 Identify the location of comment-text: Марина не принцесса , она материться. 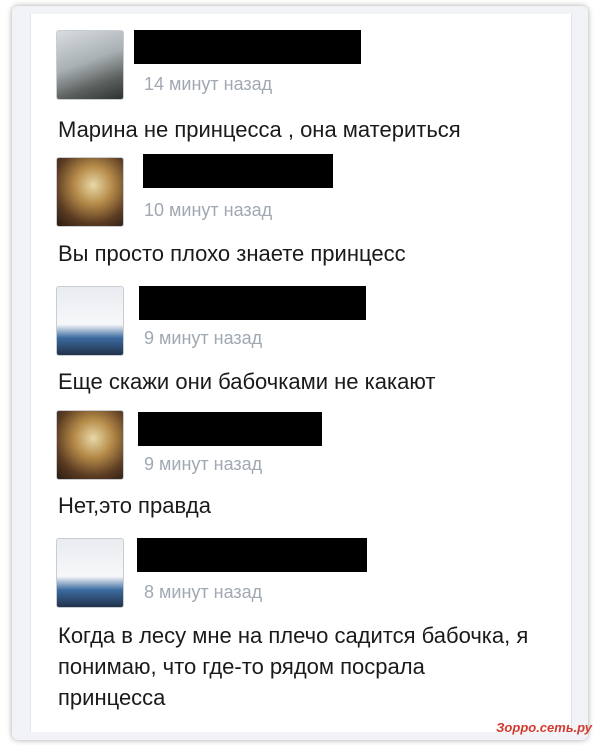
(259, 129).